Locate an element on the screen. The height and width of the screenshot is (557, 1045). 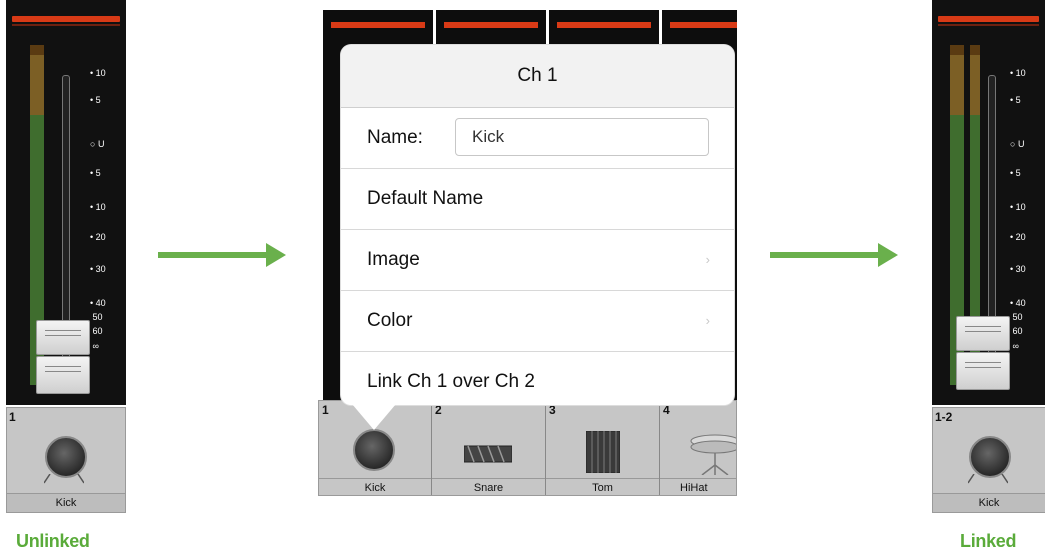
channel-label-3: 3 Tom is located at coordinates (603, 448).